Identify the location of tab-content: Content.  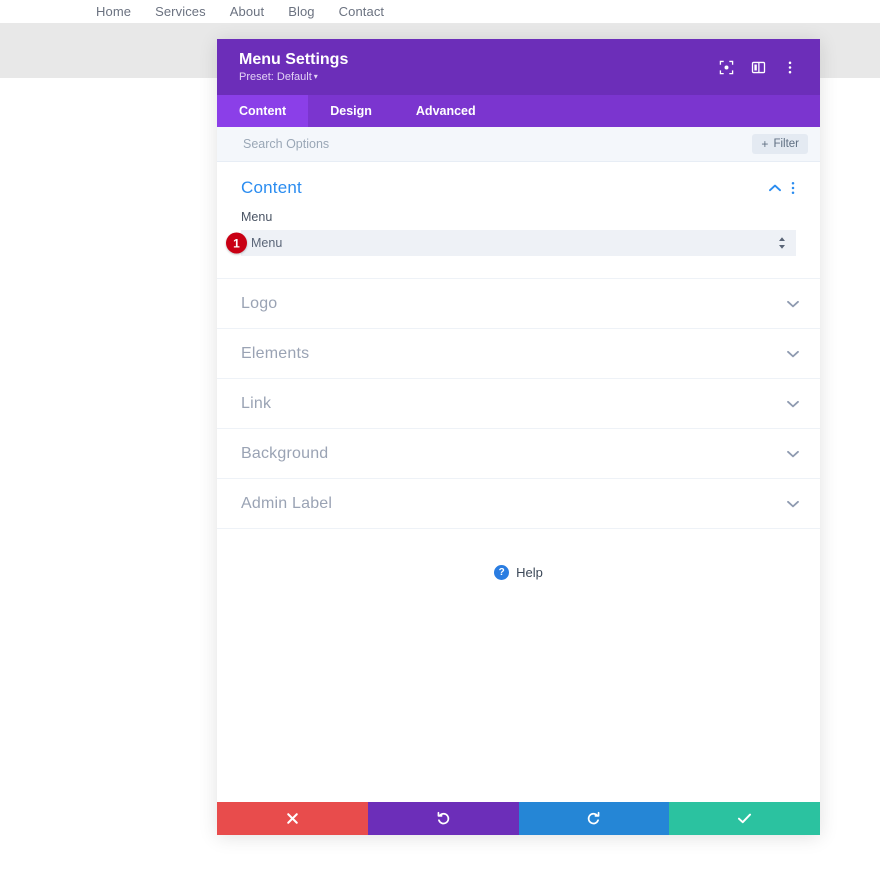
(263, 111).